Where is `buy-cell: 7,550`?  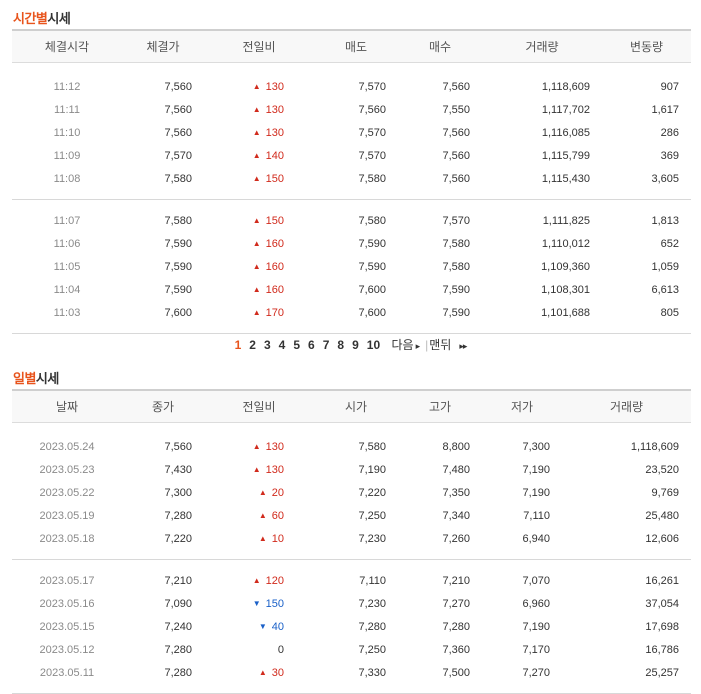
buy-cell: 7,550 is located at coordinates (456, 109).